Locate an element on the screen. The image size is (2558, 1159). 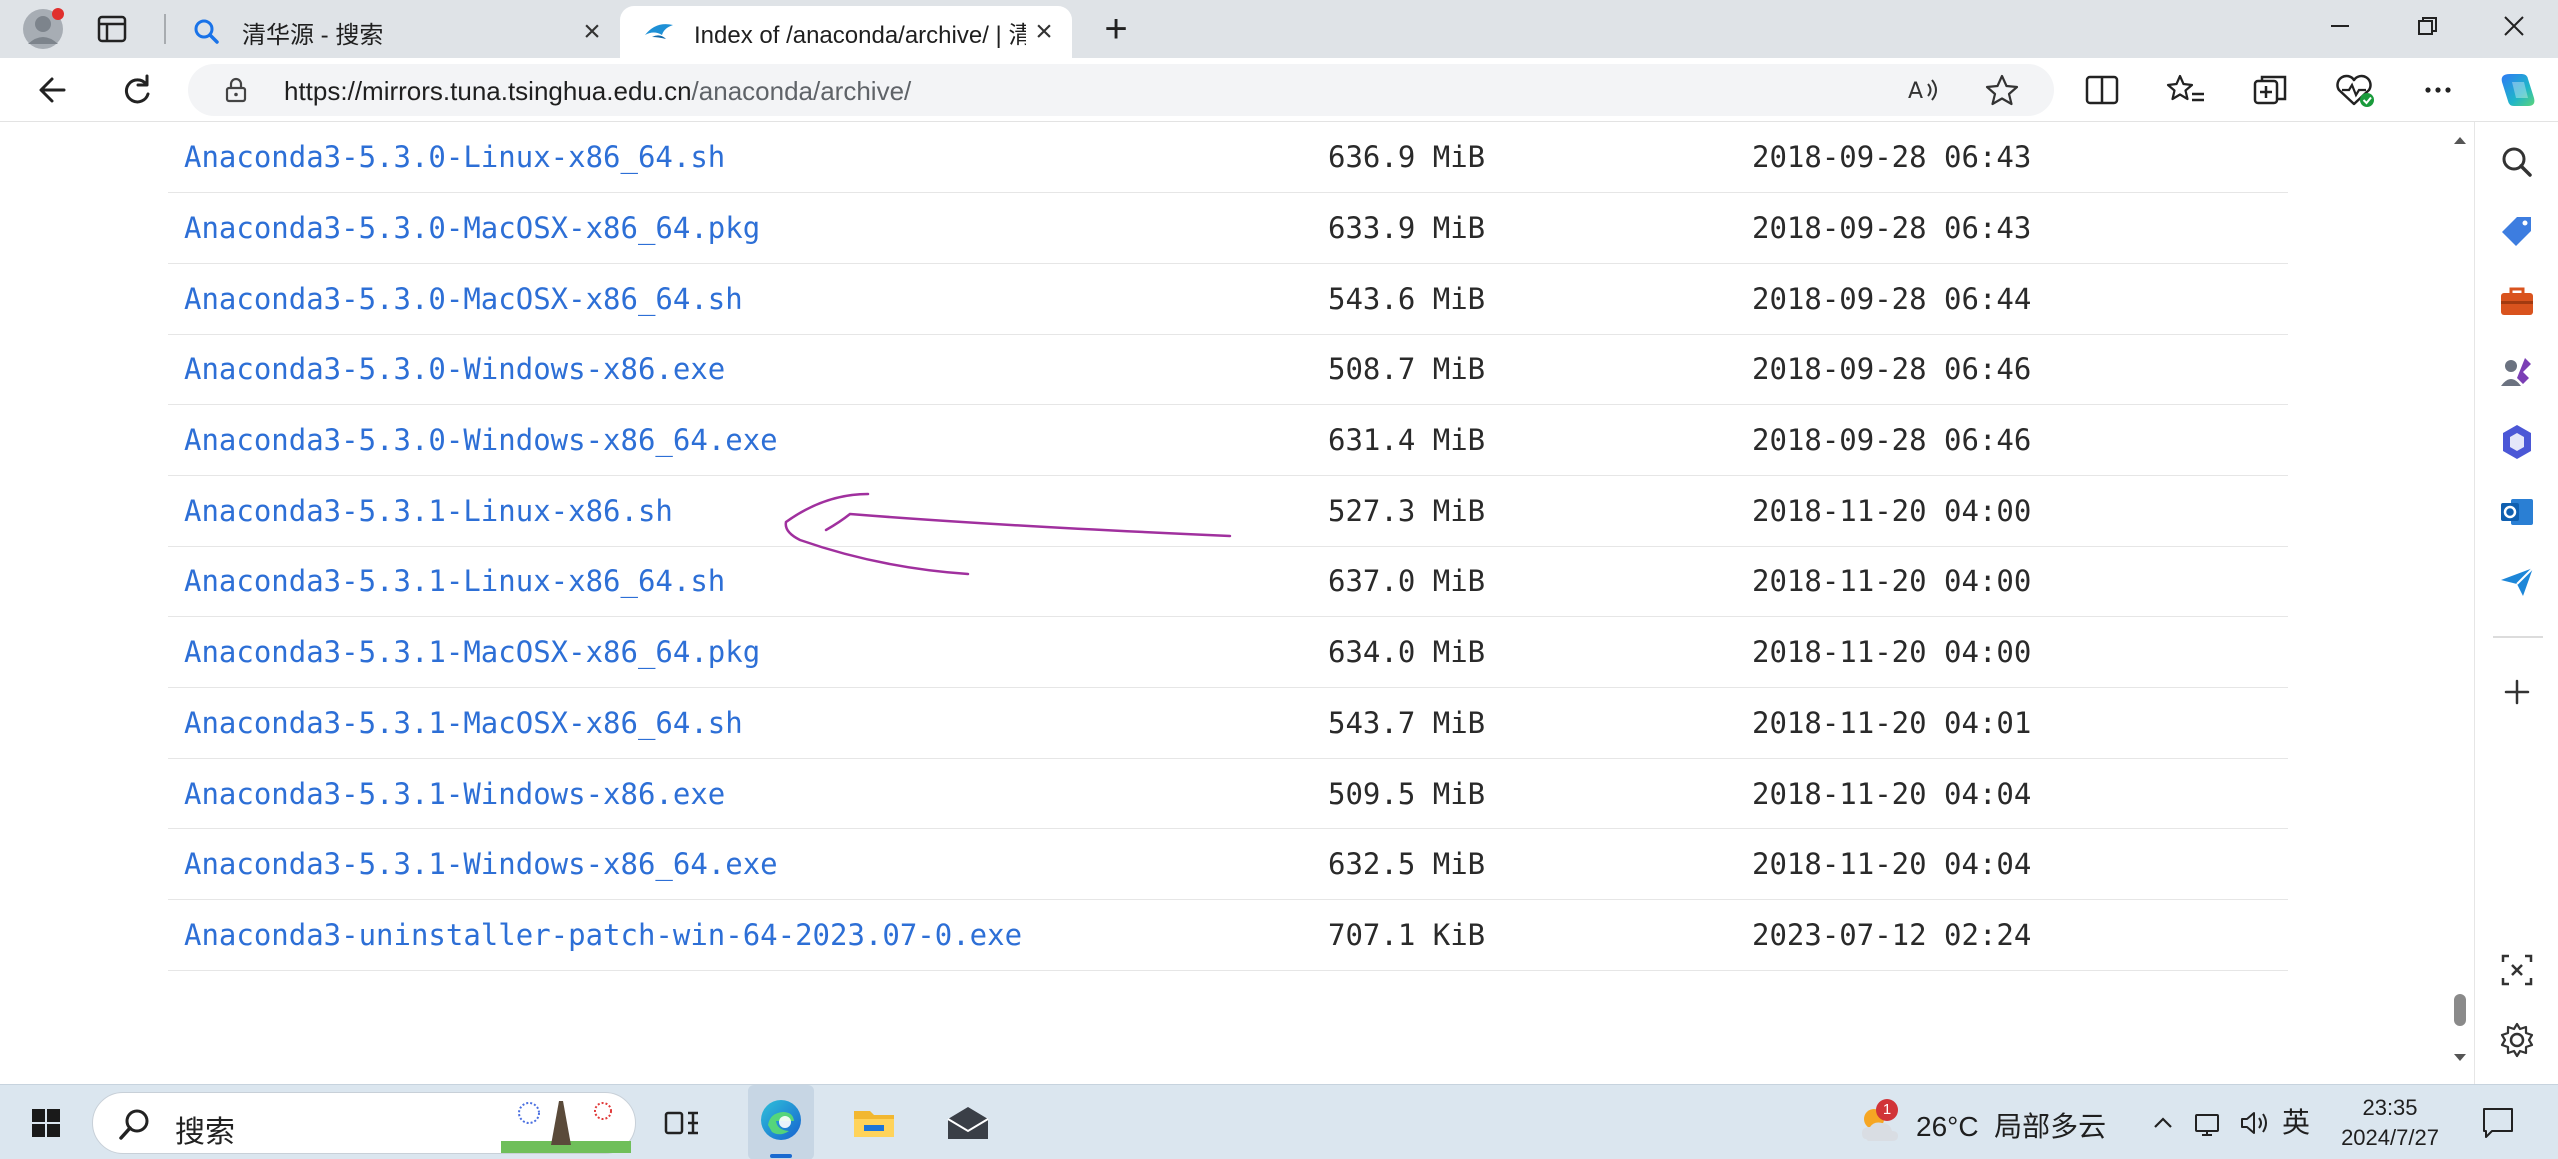
browser-essentials-icon is located at coordinates (2354, 90).